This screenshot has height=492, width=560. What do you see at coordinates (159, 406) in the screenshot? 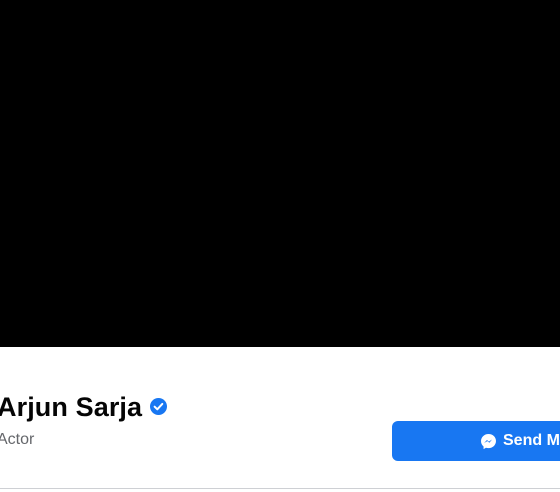
I see `verified-badge-icon` at bounding box center [159, 406].